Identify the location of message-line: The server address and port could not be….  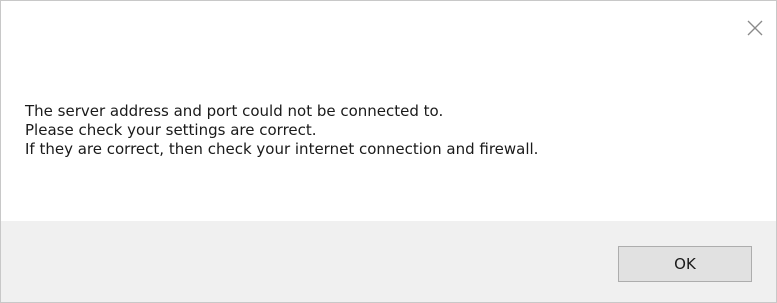
(234, 111).